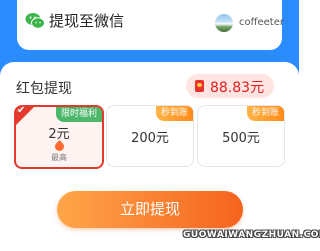  What do you see at coordinates (199, 86) in the screenshot?
I see `red-packet-icon` at bounding box center [199, 86].